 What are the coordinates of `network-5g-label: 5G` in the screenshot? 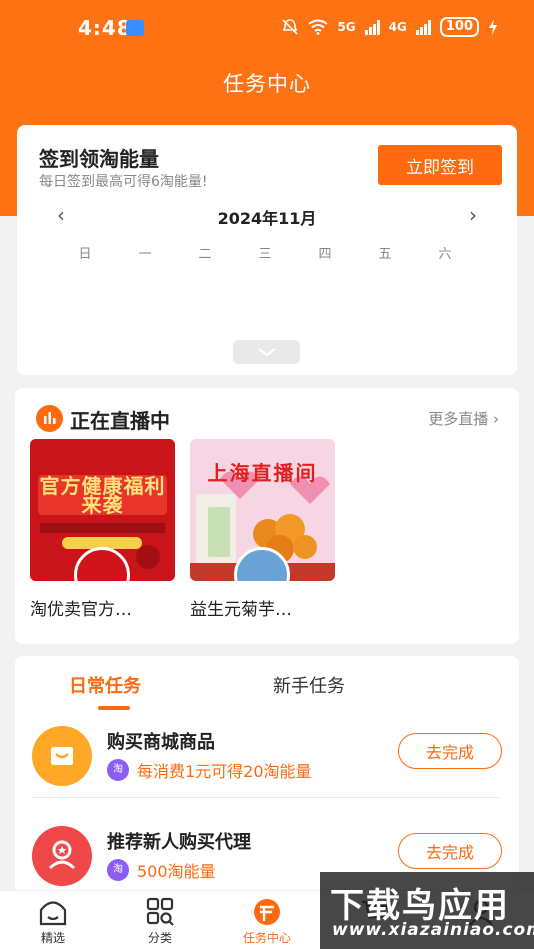 It's located at (346, 27).